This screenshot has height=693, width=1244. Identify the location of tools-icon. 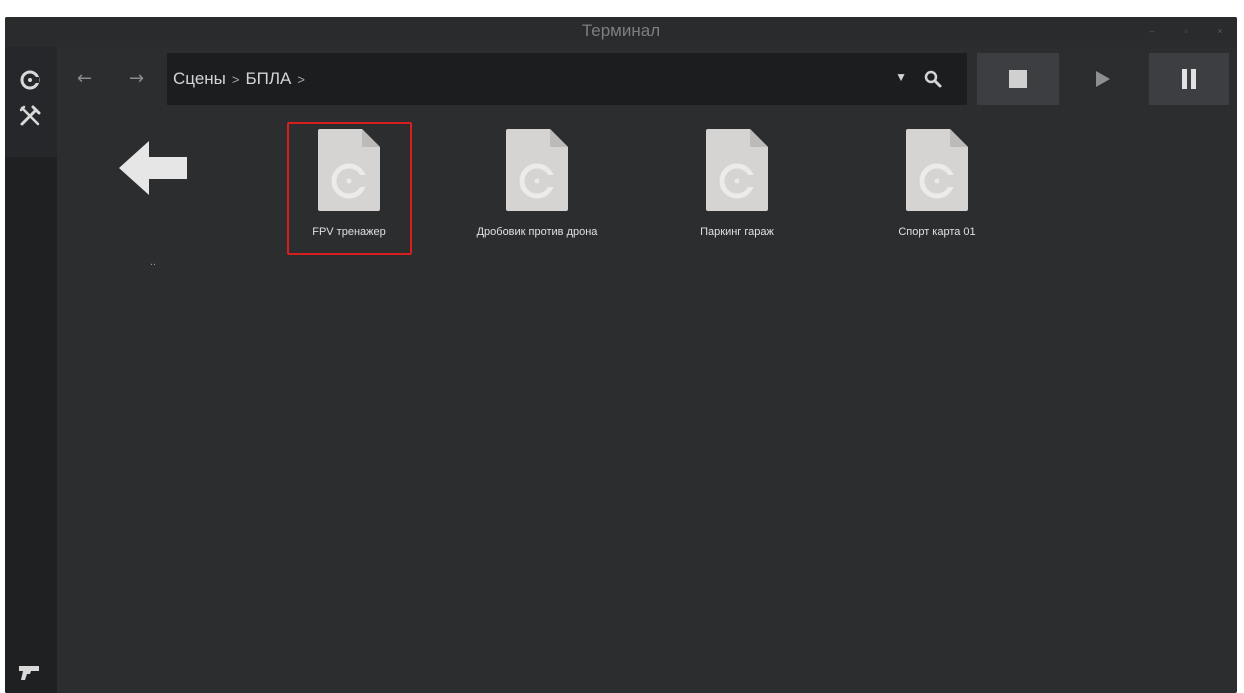
(30, 116).